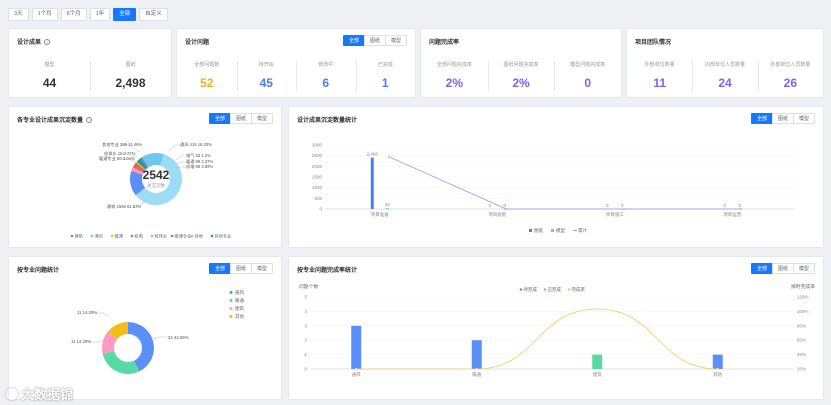 This screenshot has width=831, height=405. Describe the element at coordinates (29, 43) in the screenshot. I see `design-results-title: 设计成果` at that location.